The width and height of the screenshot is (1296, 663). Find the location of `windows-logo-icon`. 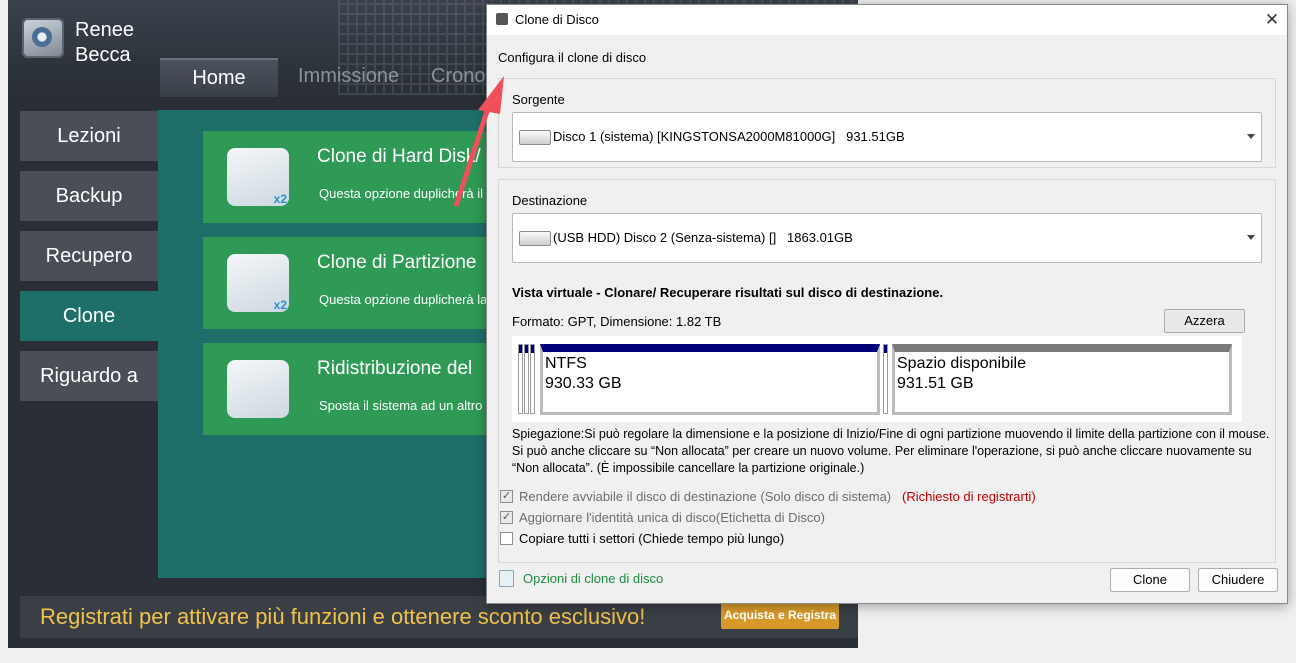

windows-logo-icon is located at coordinates (258, 389).